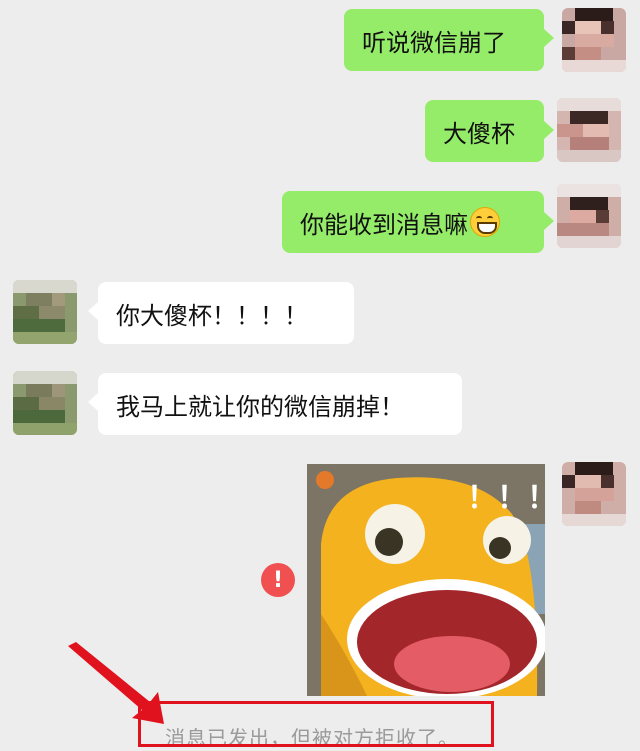 This screenshot has height=751, width=640. I want to click on cartoon-character-image: ！！！, so click(426, 580).